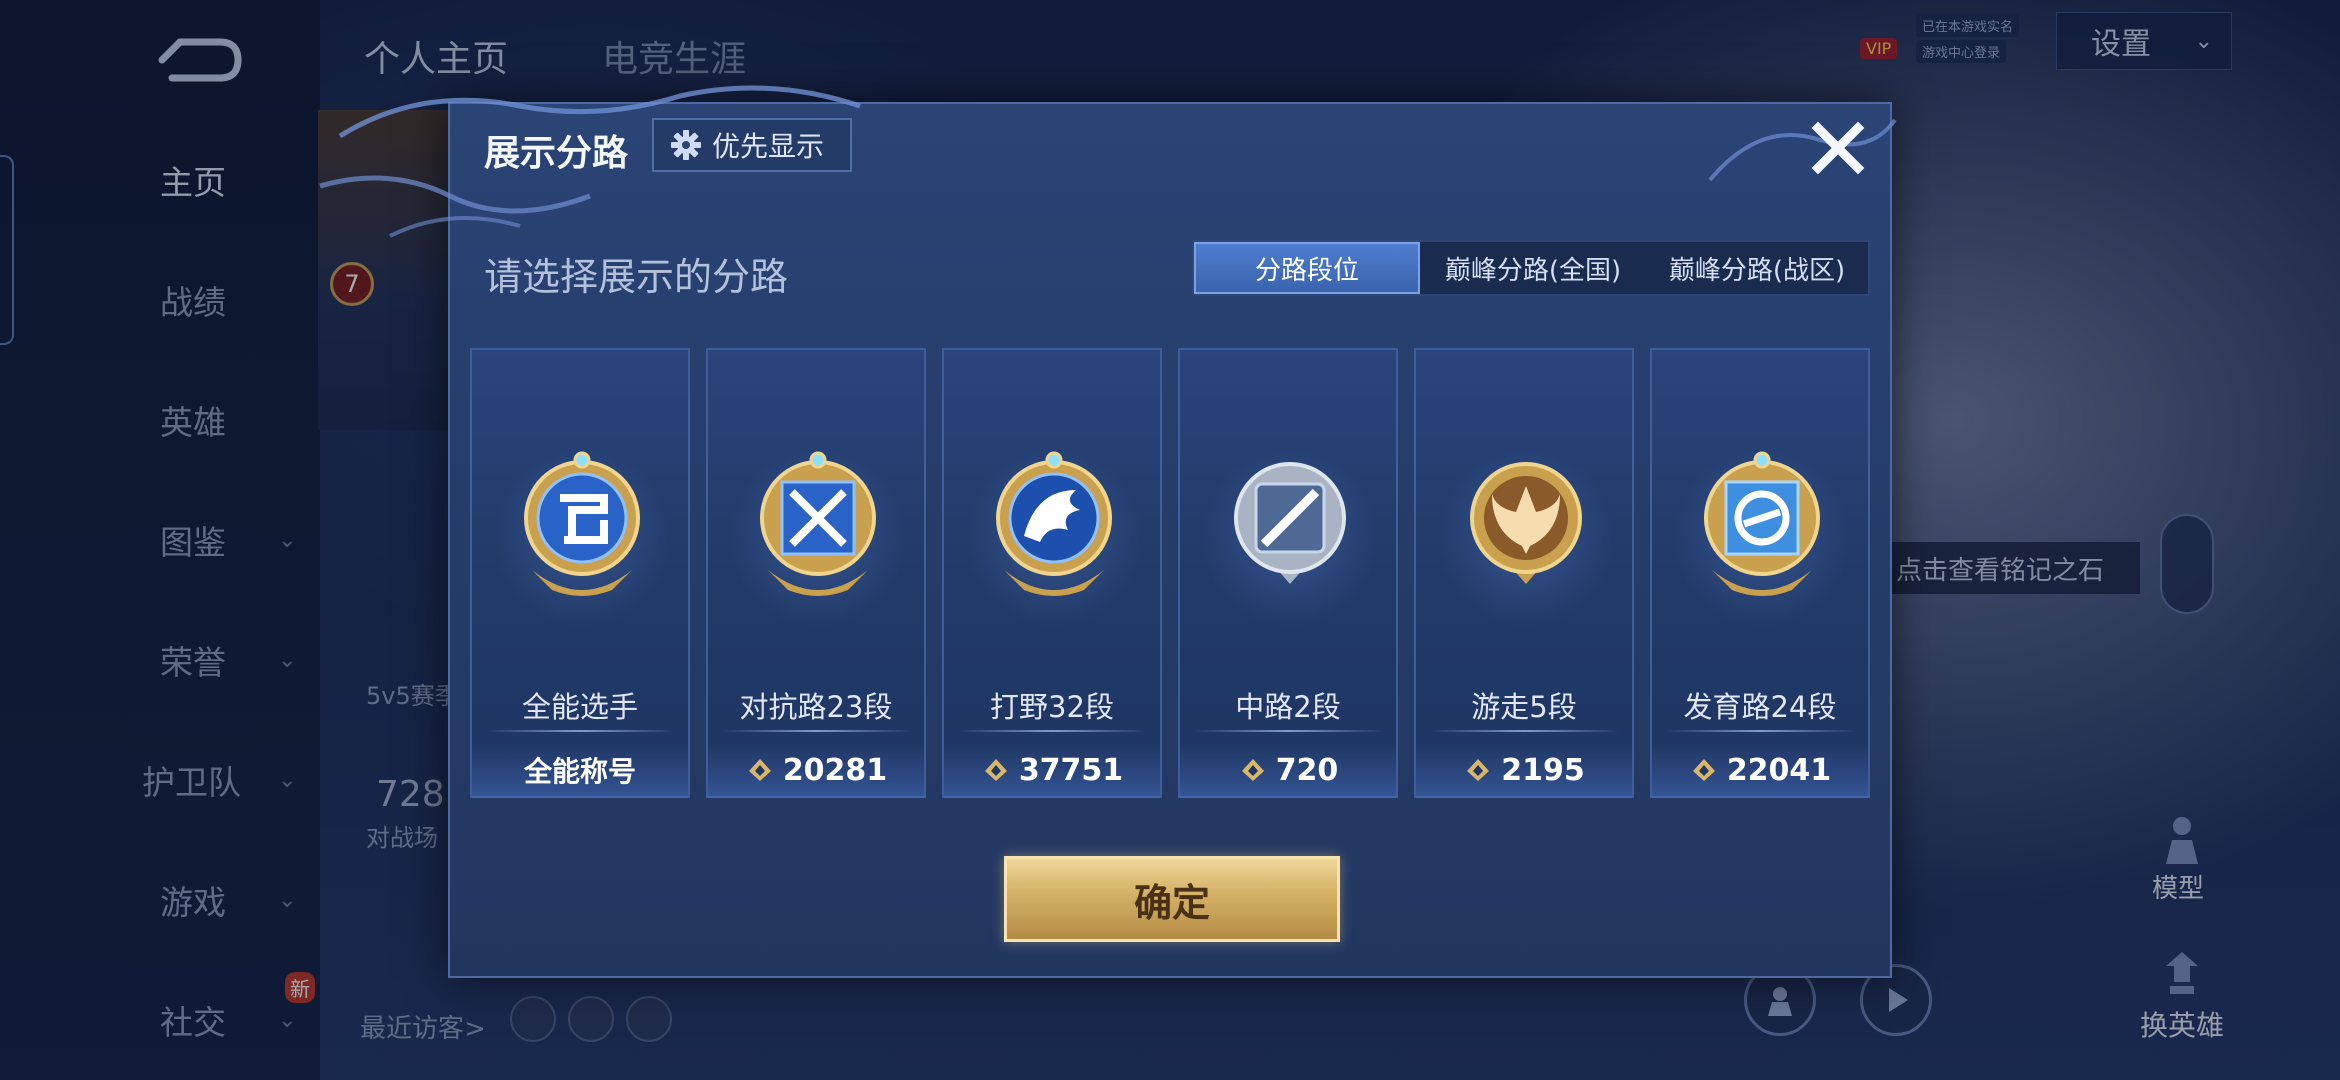 The height and width of the screenshot is (1080, 2340). I want to click on tab-peak-lane-region: 巅峰分路(战区), so click(1757, 268).